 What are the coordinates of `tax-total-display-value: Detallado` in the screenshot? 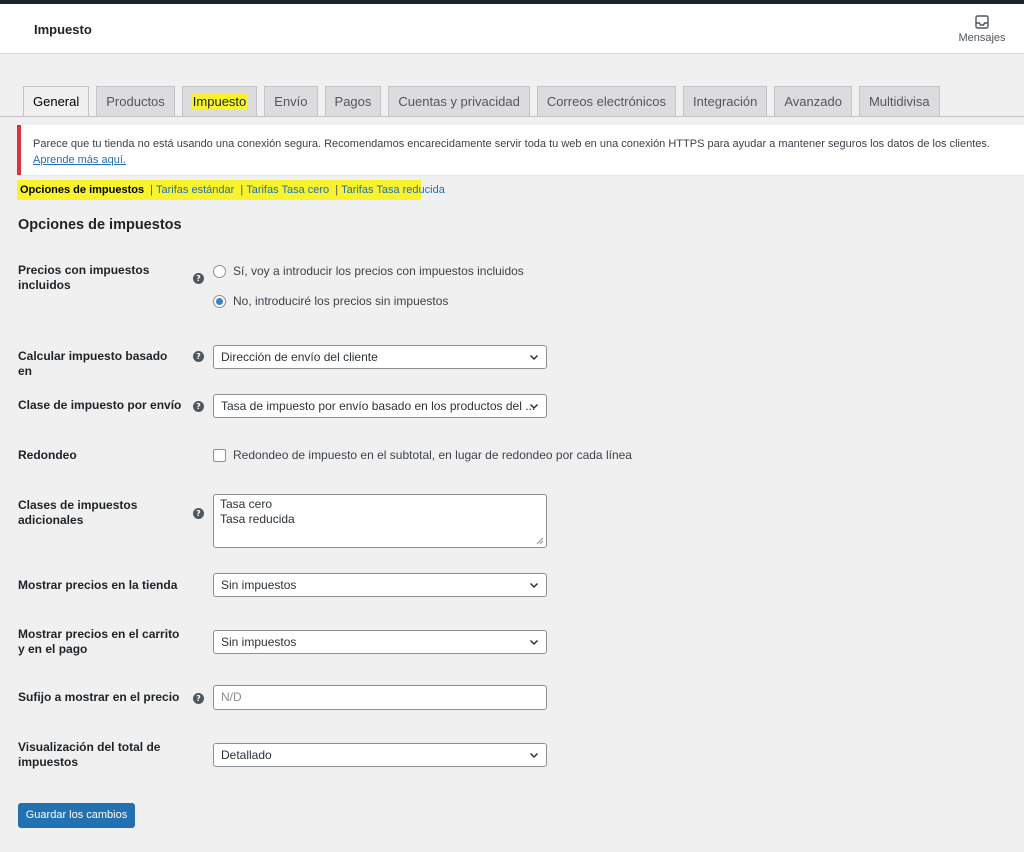 It's located at (246, 755).